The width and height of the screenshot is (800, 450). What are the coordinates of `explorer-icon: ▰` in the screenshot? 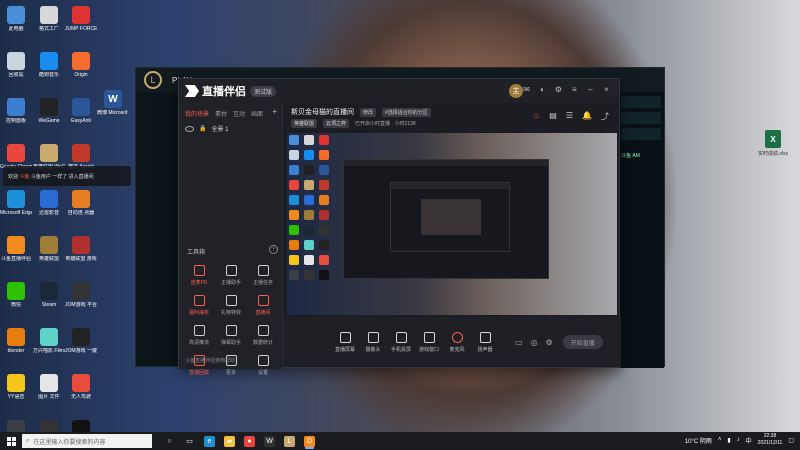 It's located at (229, 441).